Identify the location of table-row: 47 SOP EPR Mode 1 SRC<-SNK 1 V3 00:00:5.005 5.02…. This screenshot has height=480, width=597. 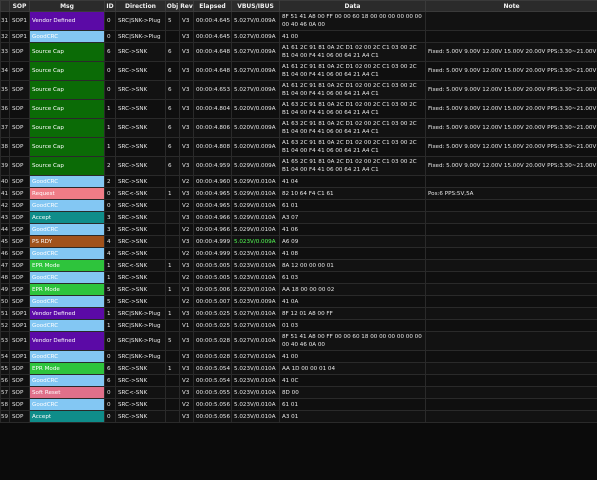
(298, 265).